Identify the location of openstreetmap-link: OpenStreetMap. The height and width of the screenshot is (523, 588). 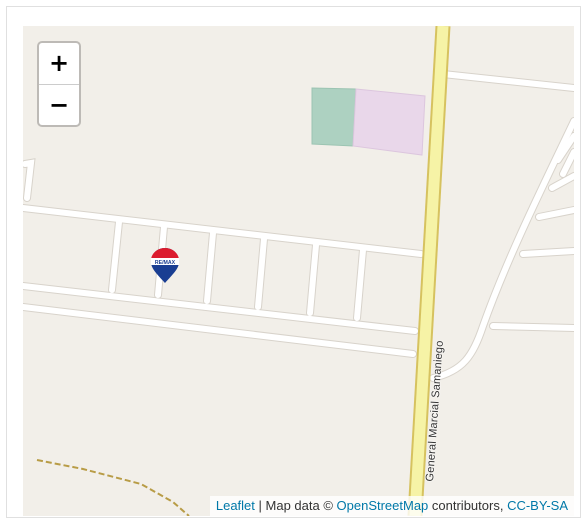
(383, 505).